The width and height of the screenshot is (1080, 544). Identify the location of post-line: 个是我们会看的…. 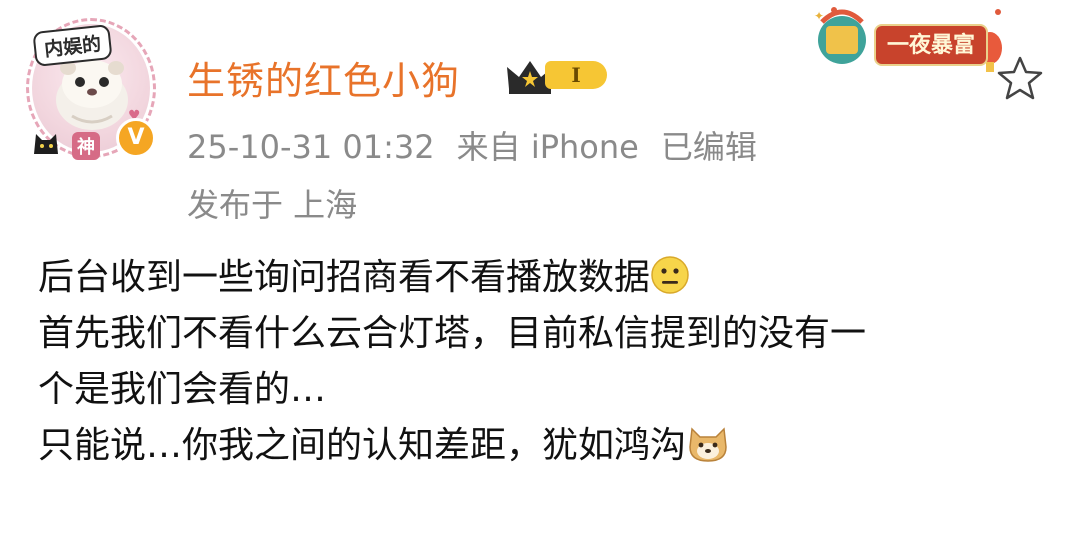
(543, 390).